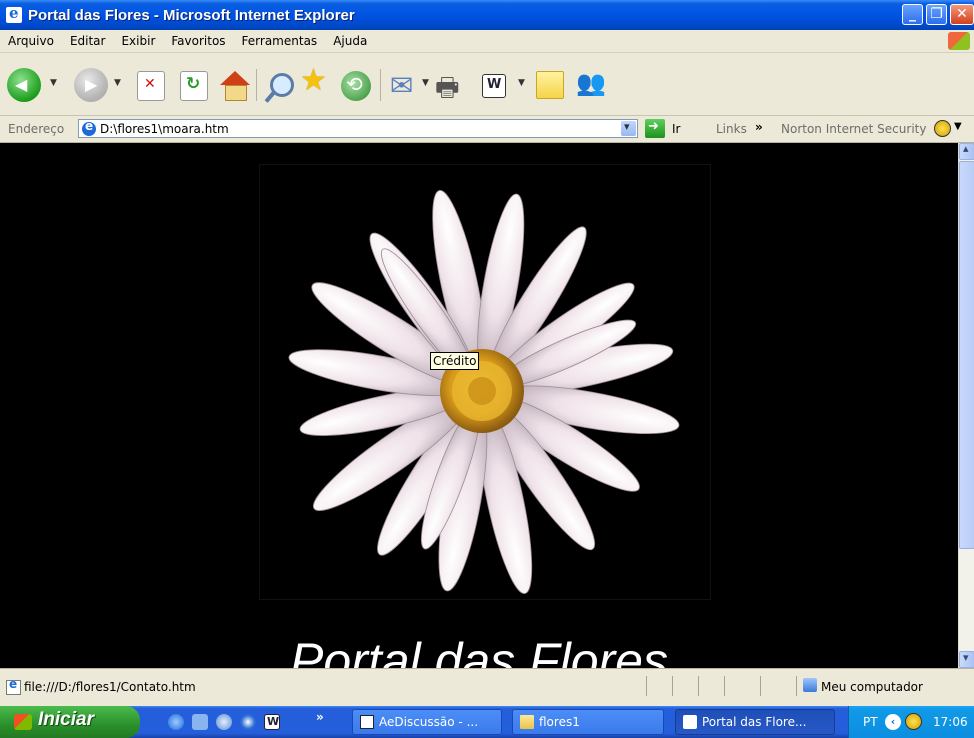 The width and height of the screenshot is (974, 738). What do you see at coordinates (913, 721) in the screenshot?
I see `norton-tray-icon` at bounding box center [913, 721].